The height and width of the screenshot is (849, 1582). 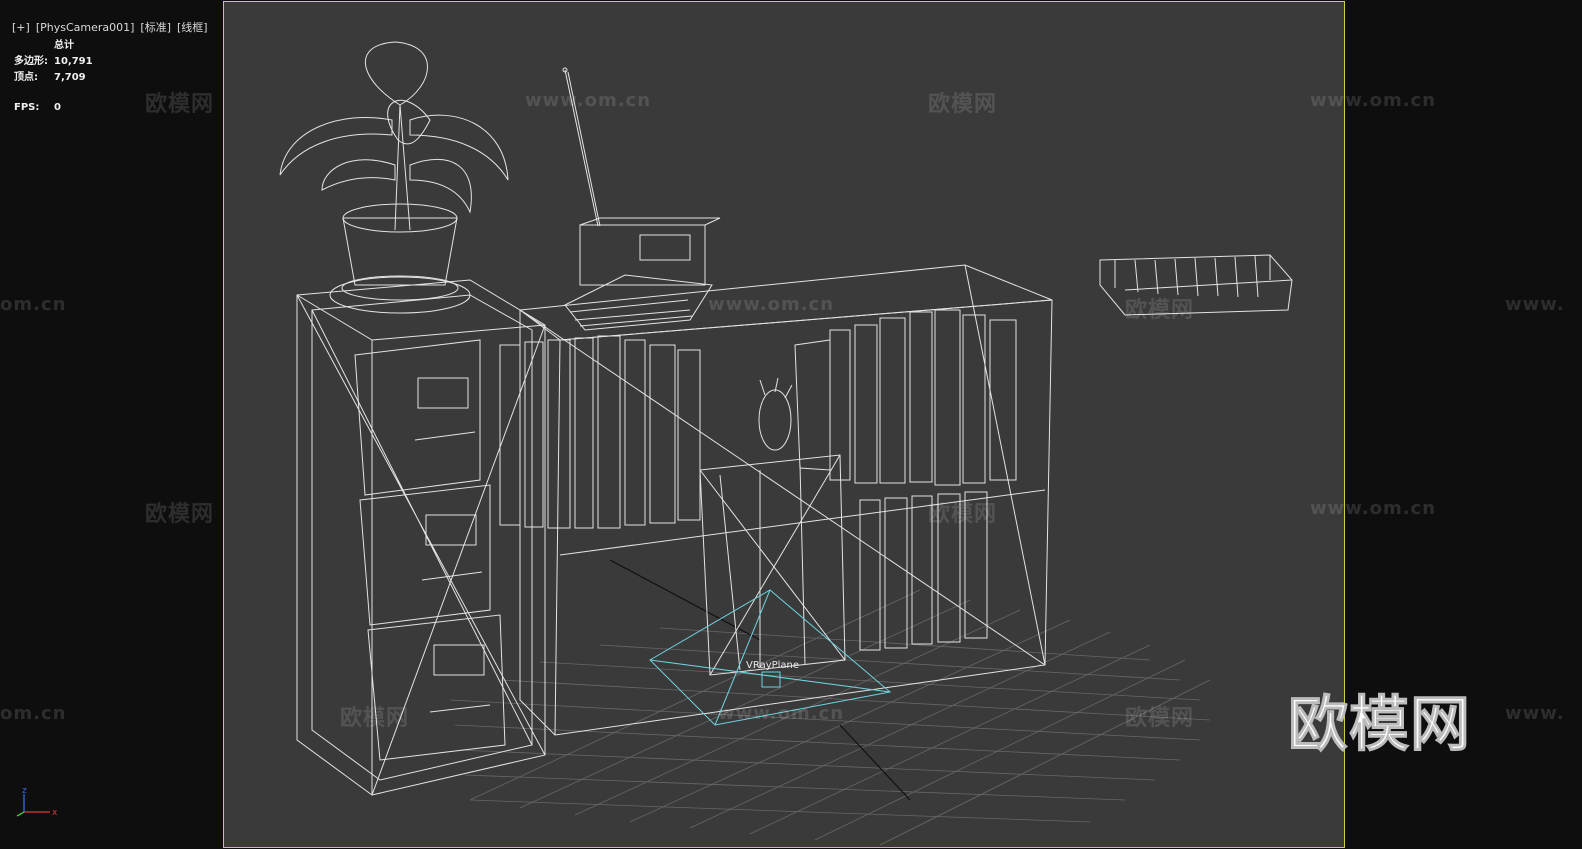 What do you see at coordinates (843, 565) in the screenshot?
I see `magazine-files` at bounding box center [843, 565].